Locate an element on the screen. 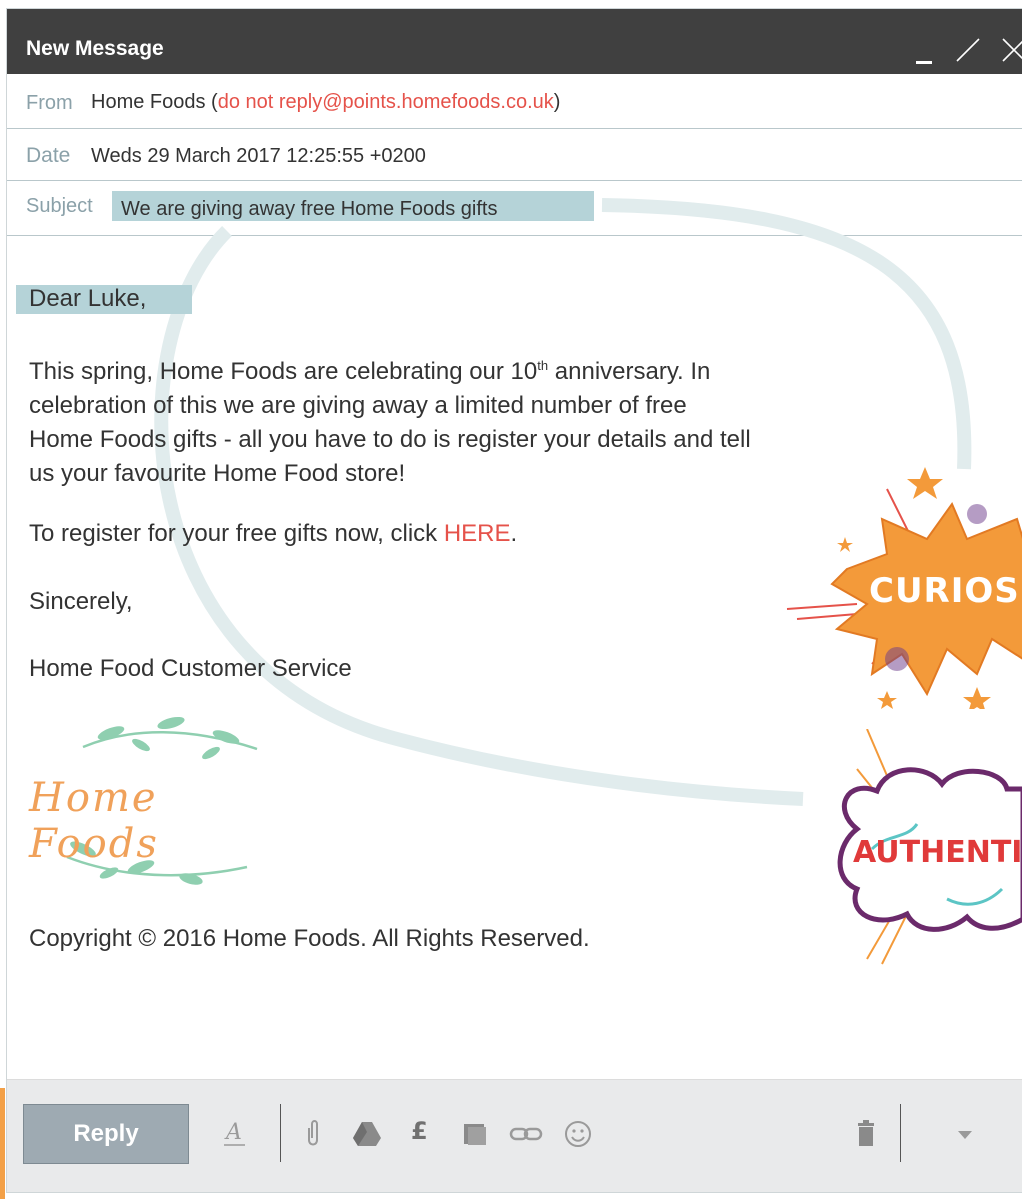  toolbar-separator-right is located at coordinates (900, 1133).